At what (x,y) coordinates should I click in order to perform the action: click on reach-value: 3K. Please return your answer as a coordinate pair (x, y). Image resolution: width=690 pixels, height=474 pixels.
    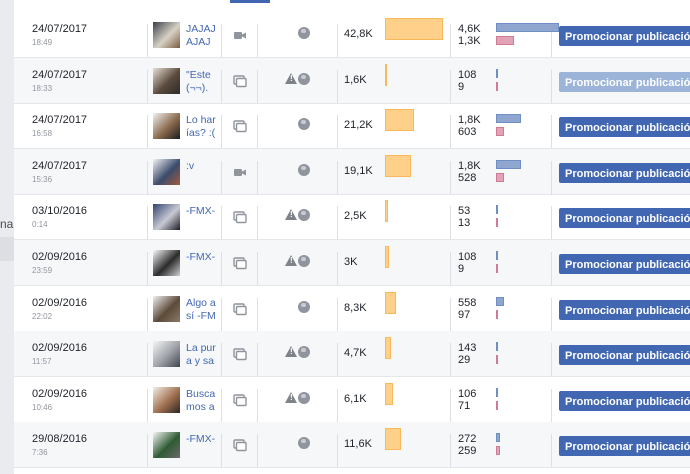
    Looking at the image, I should click on (351, 262).